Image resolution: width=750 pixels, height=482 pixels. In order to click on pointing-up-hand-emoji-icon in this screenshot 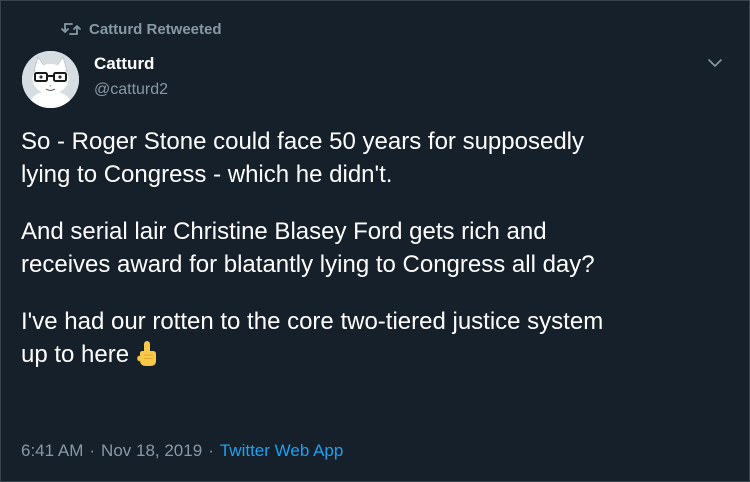, I will do `click(147, 353)`.